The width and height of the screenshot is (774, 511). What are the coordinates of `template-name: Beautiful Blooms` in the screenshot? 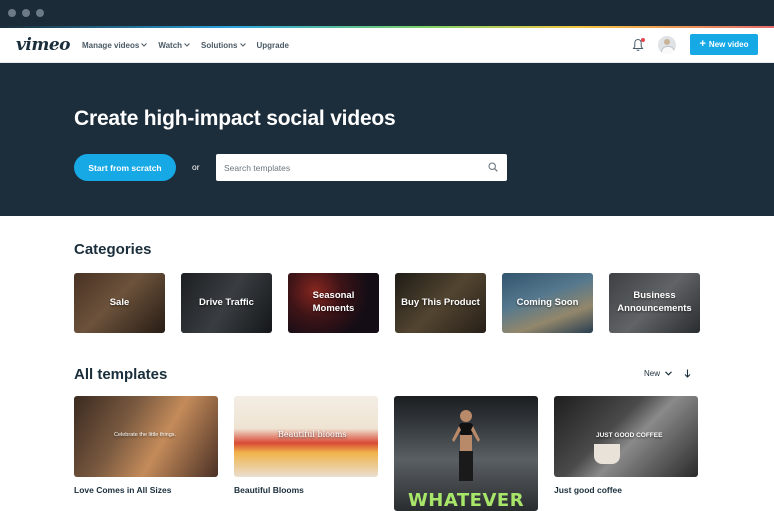 It's located at (269, 490).